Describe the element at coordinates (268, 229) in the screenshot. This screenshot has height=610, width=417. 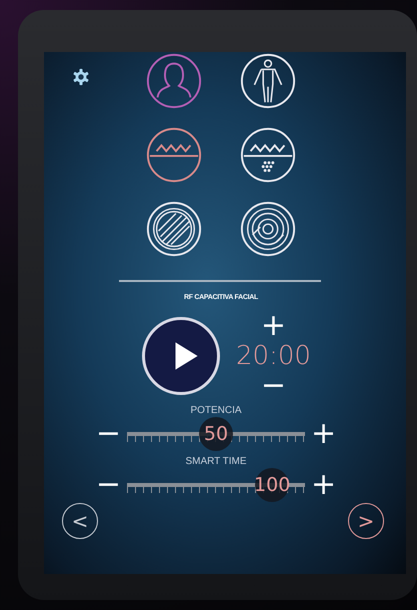
I see `concentric-rings-icon` at that location.